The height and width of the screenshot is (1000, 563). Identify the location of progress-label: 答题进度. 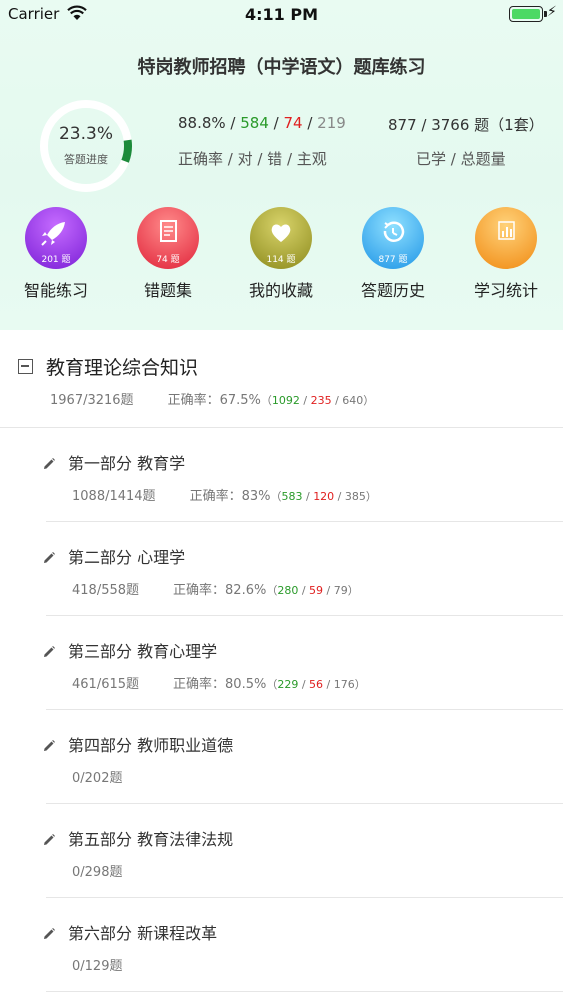
(86, 159).